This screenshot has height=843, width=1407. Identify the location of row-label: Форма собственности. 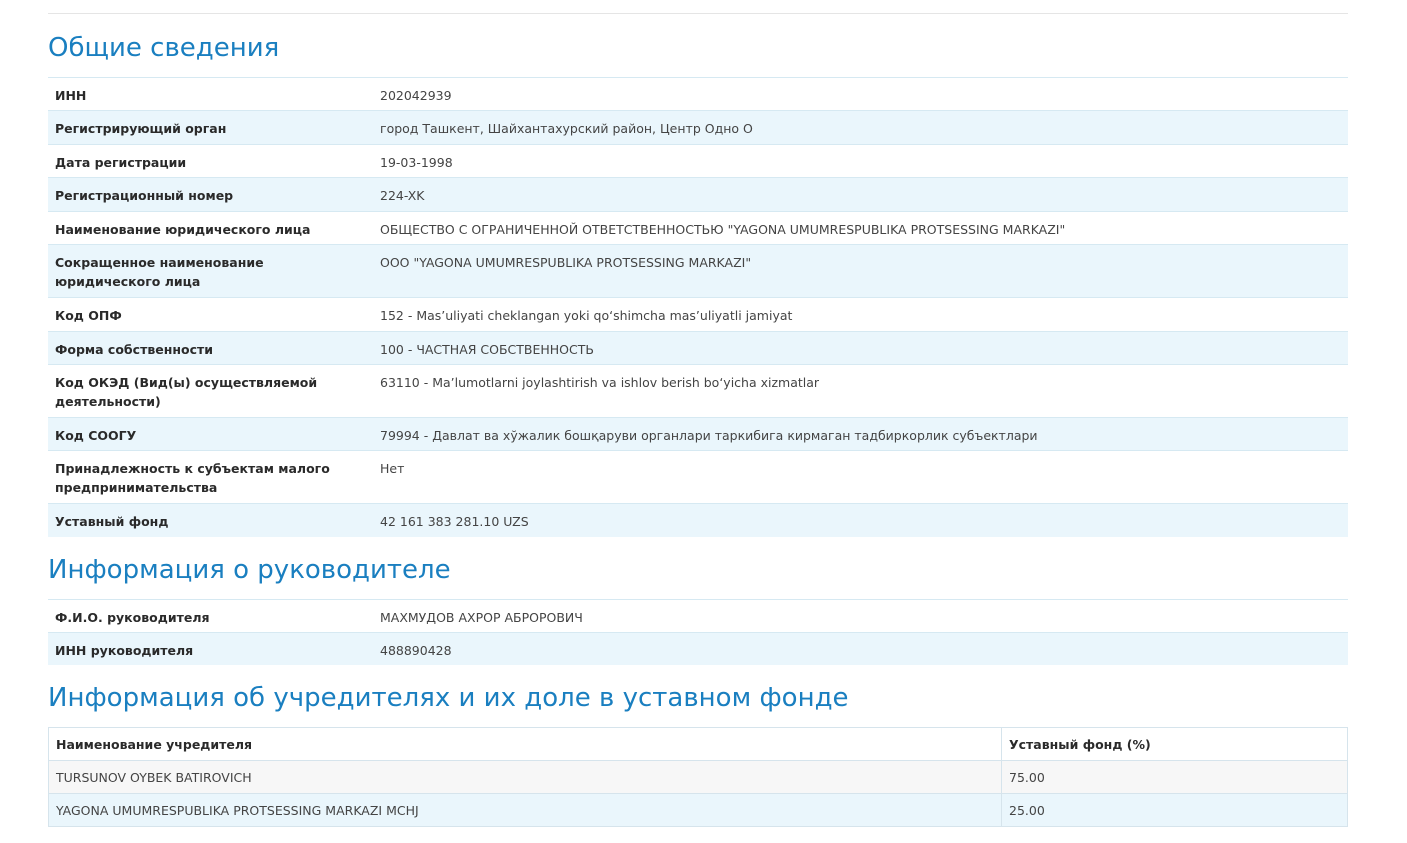
(210, 348).